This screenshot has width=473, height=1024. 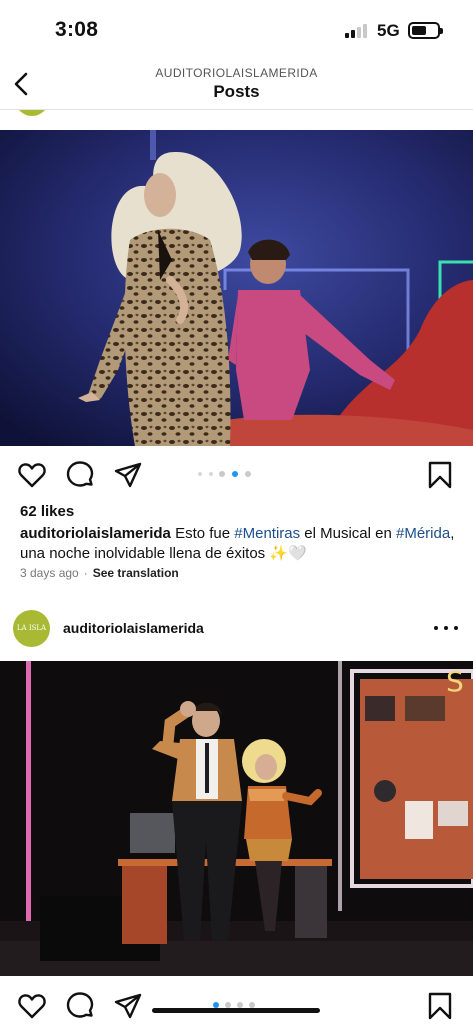 I want to click on hashtag-mentiras: #Mentiras, so click(x=267, y=533).